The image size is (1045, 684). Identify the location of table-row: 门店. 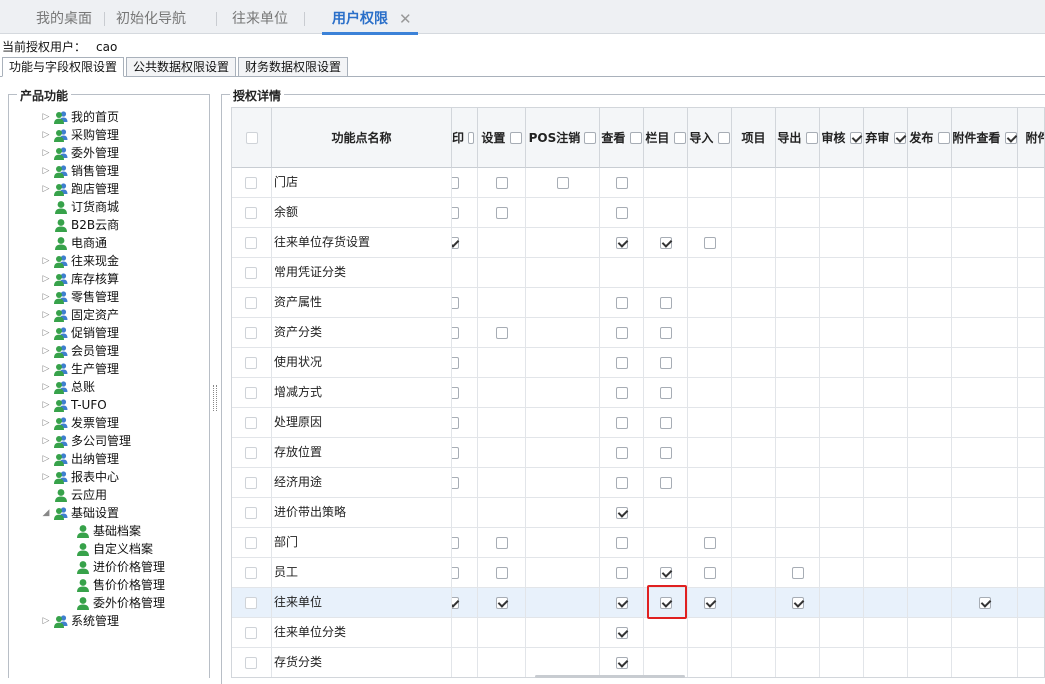
(638, 183).